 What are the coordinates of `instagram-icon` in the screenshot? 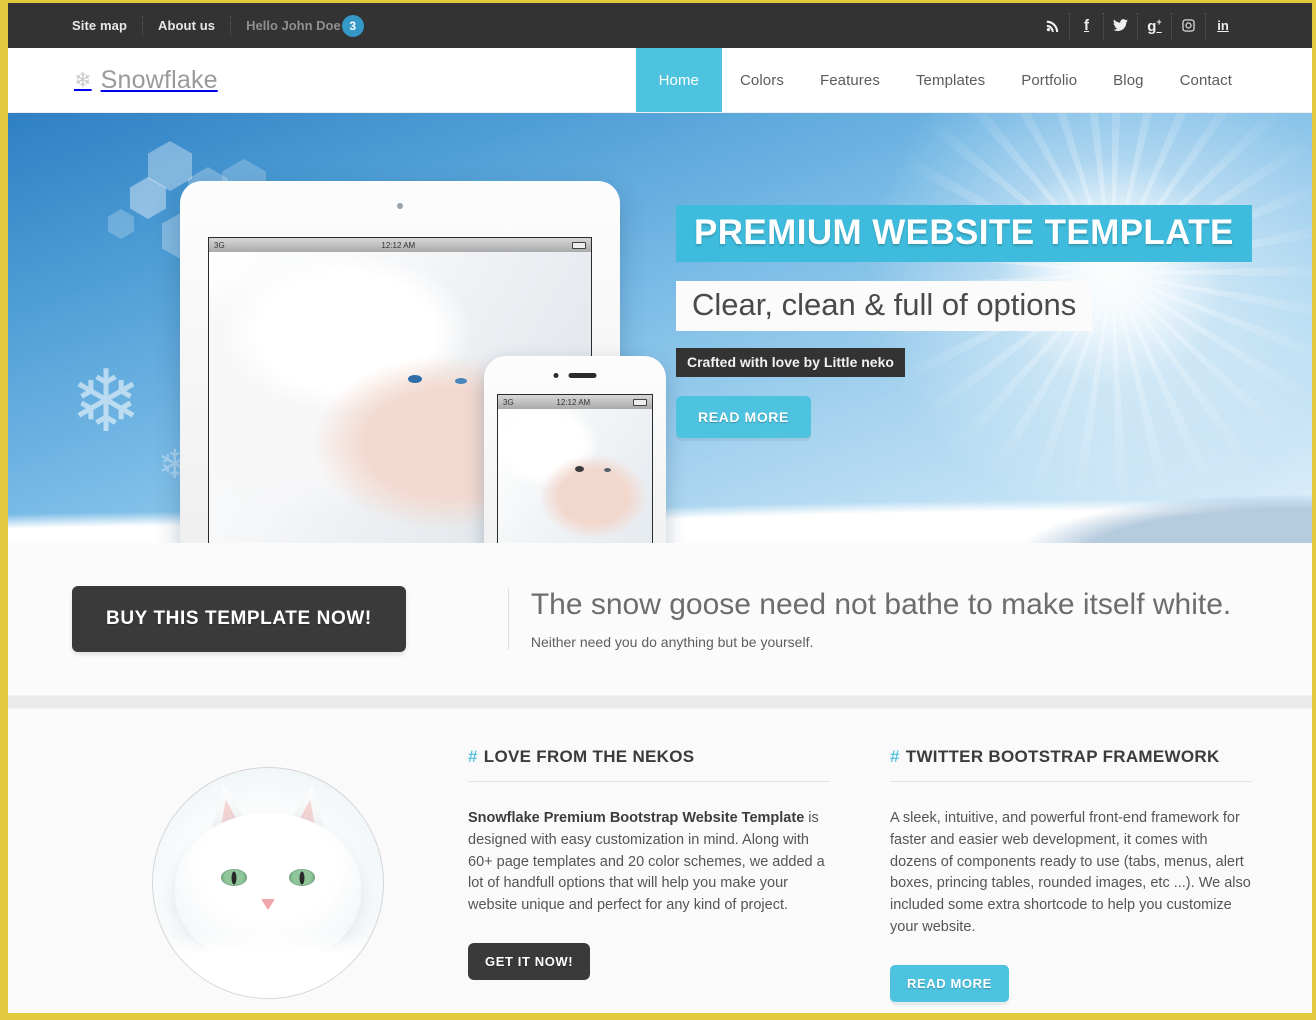 It's located at (1189, 25).